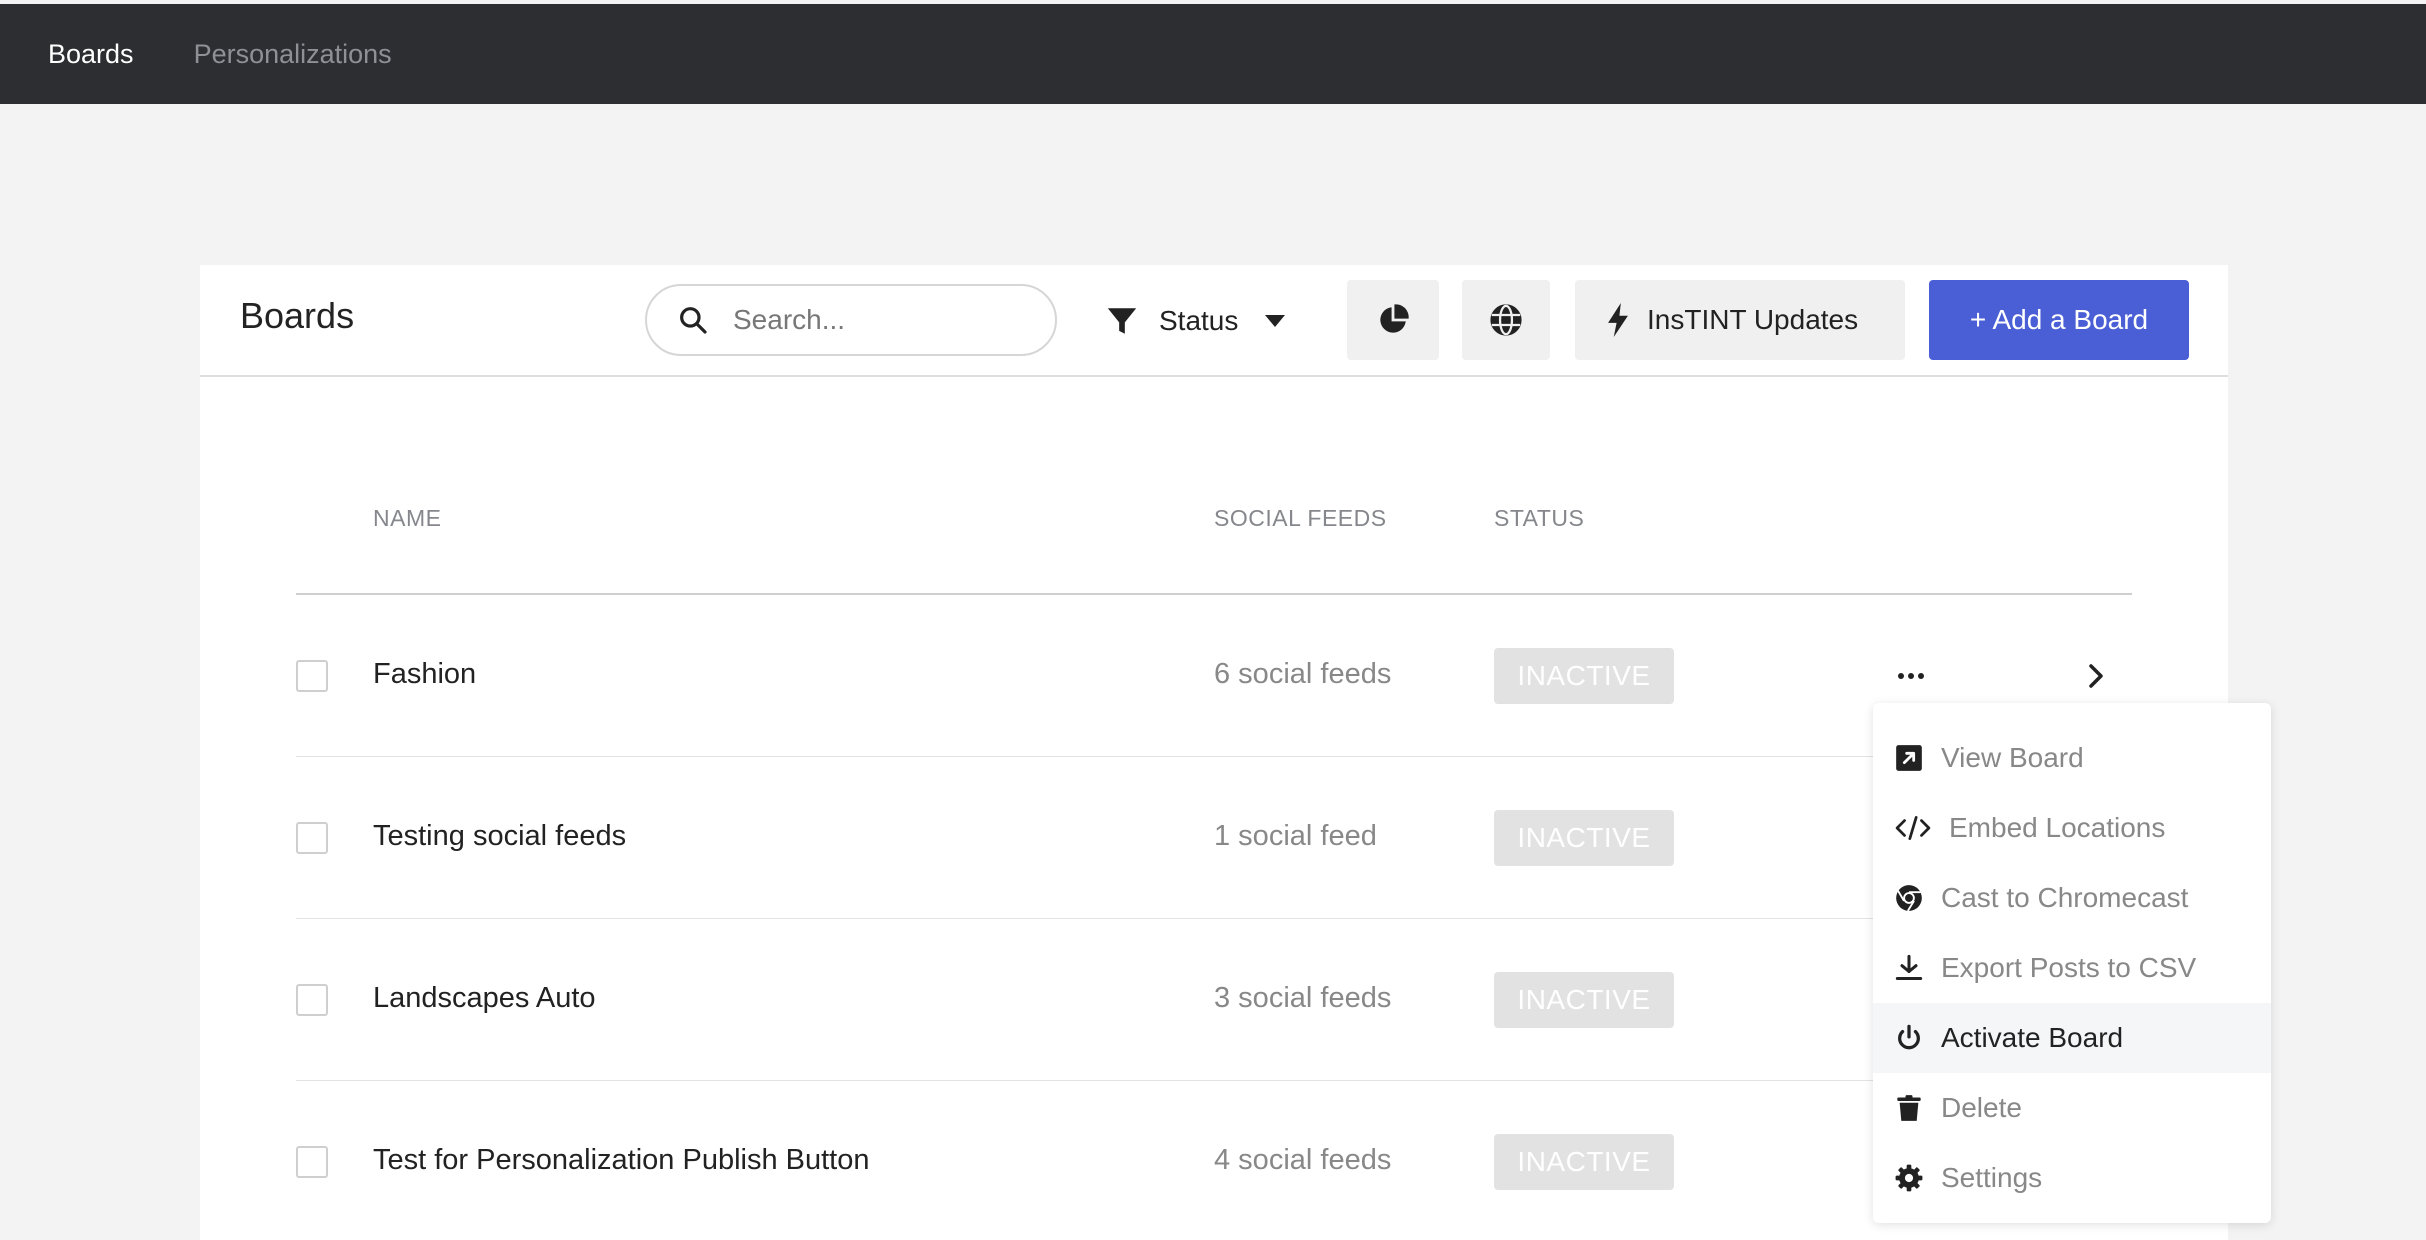 This screenshot has width=2426, height=1240. What do you see at coordinates (2032, 1037) in the screenshot?
I see `menu-item-label: Activate Board` at bounding box center [2032, 1037].